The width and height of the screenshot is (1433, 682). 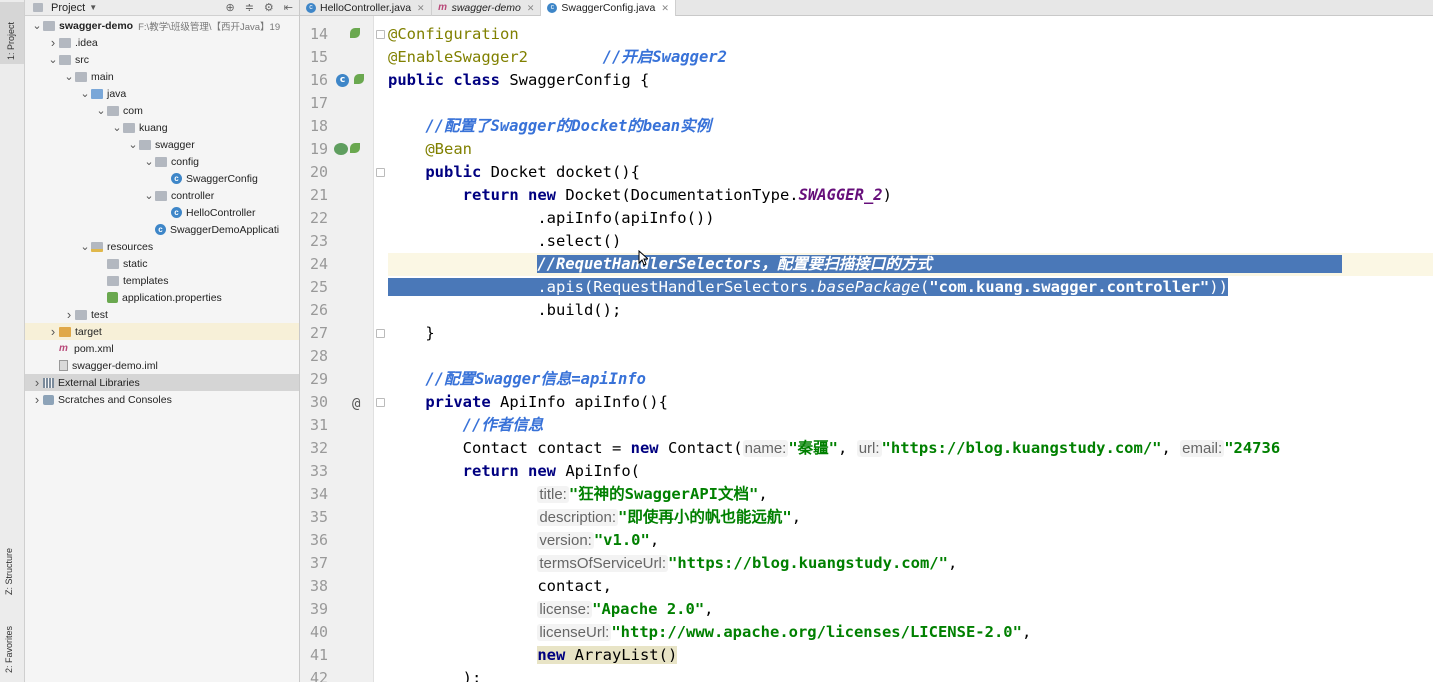 What do you see at coordinates (12, 33) in the screenshot?
I see `project-tool-tab: 1: Project` at bounding box center [12, 33].